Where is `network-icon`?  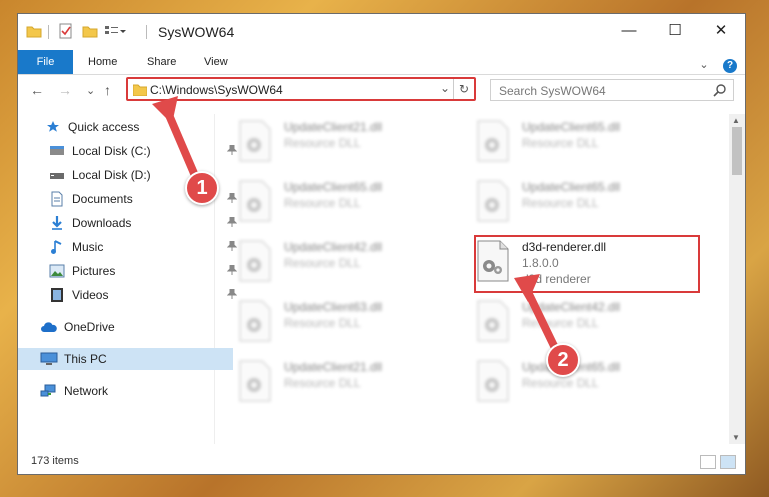
network-icon is located at coordinates (49, 391).